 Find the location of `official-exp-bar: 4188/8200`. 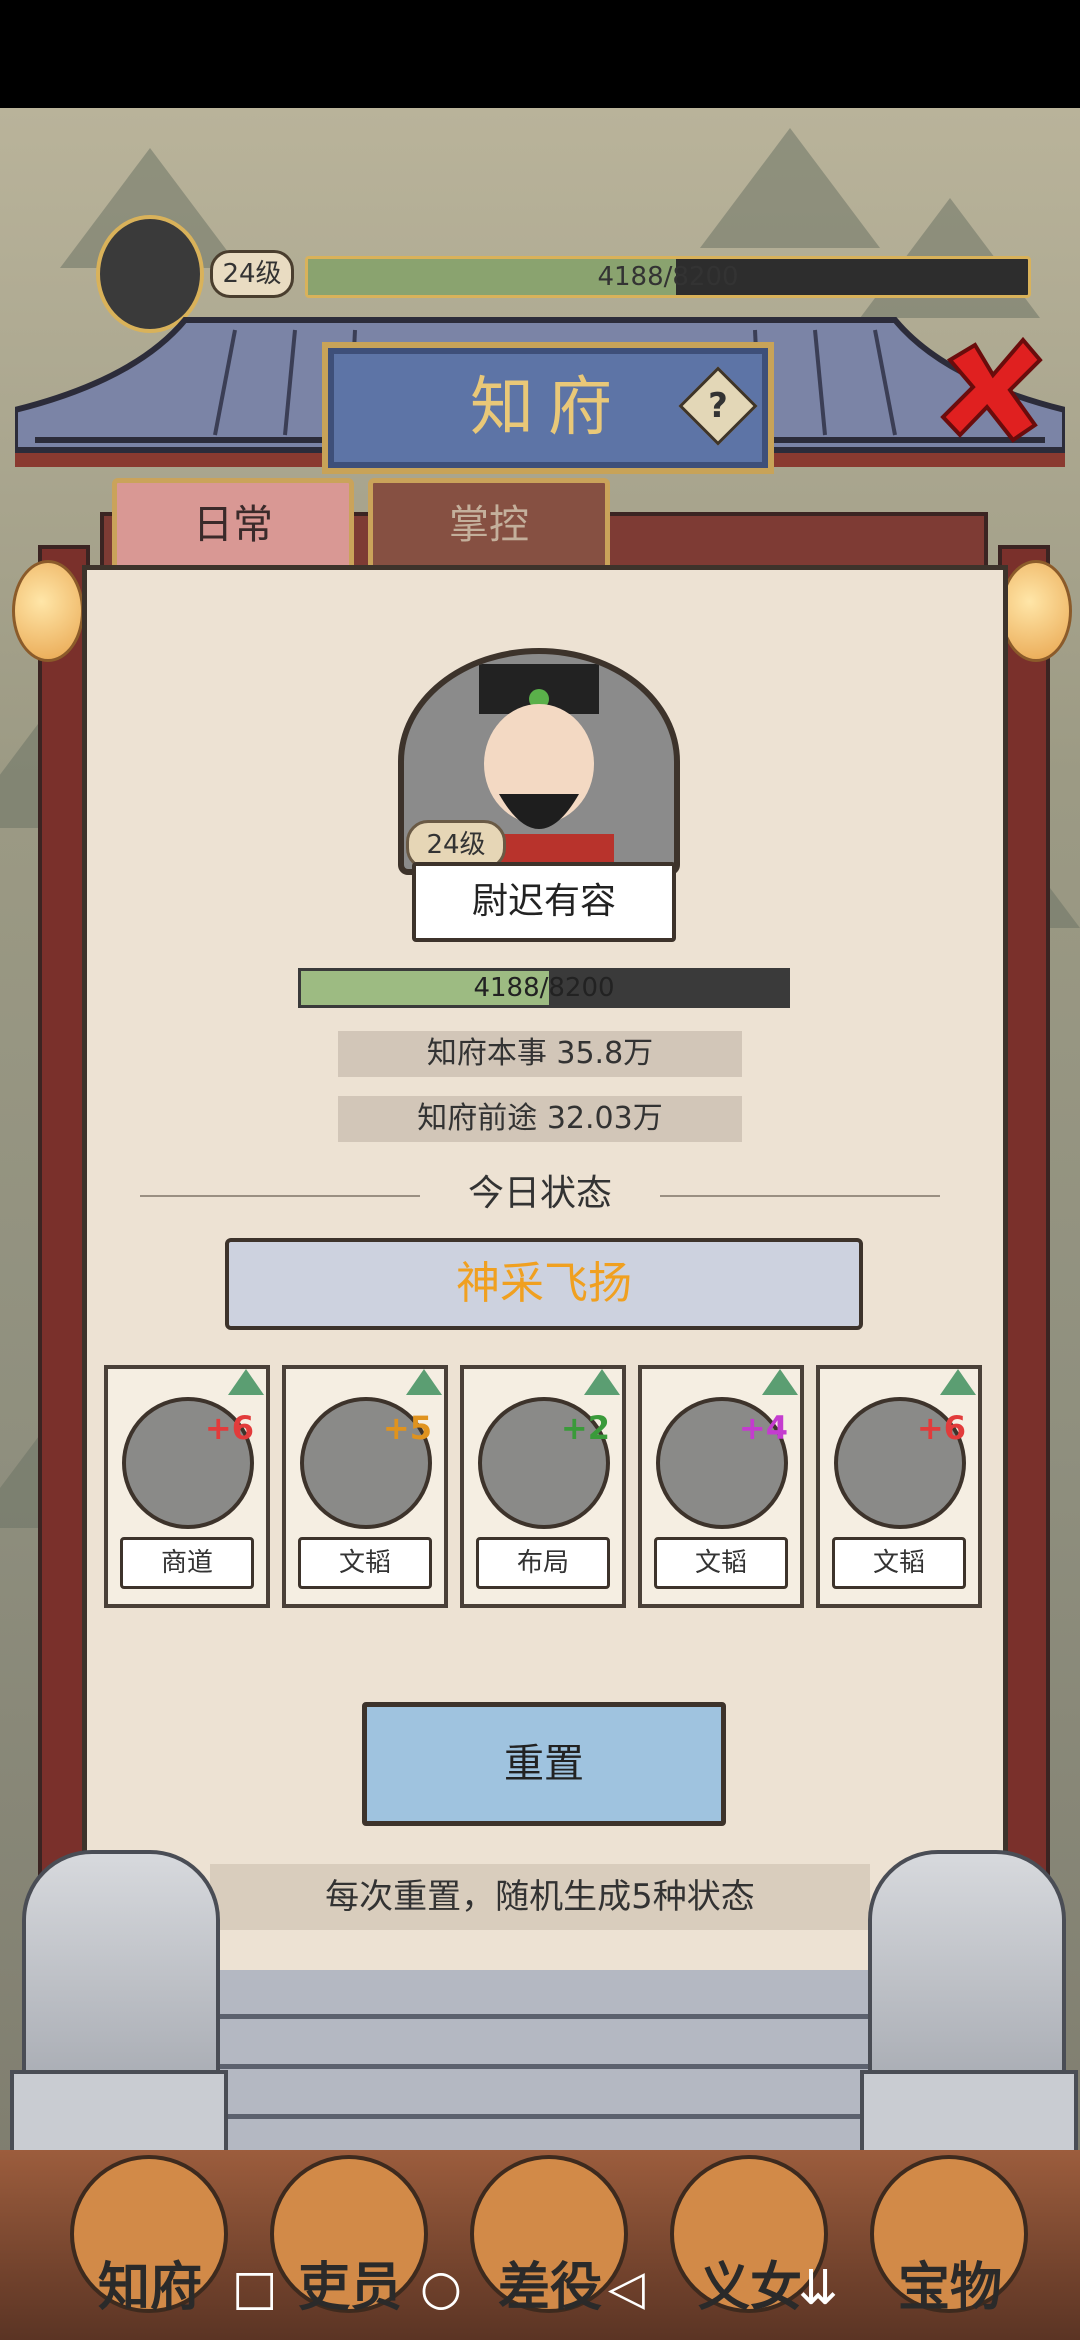

official-exp-bar: 4188/8200 is located at coordinates (544, 988).